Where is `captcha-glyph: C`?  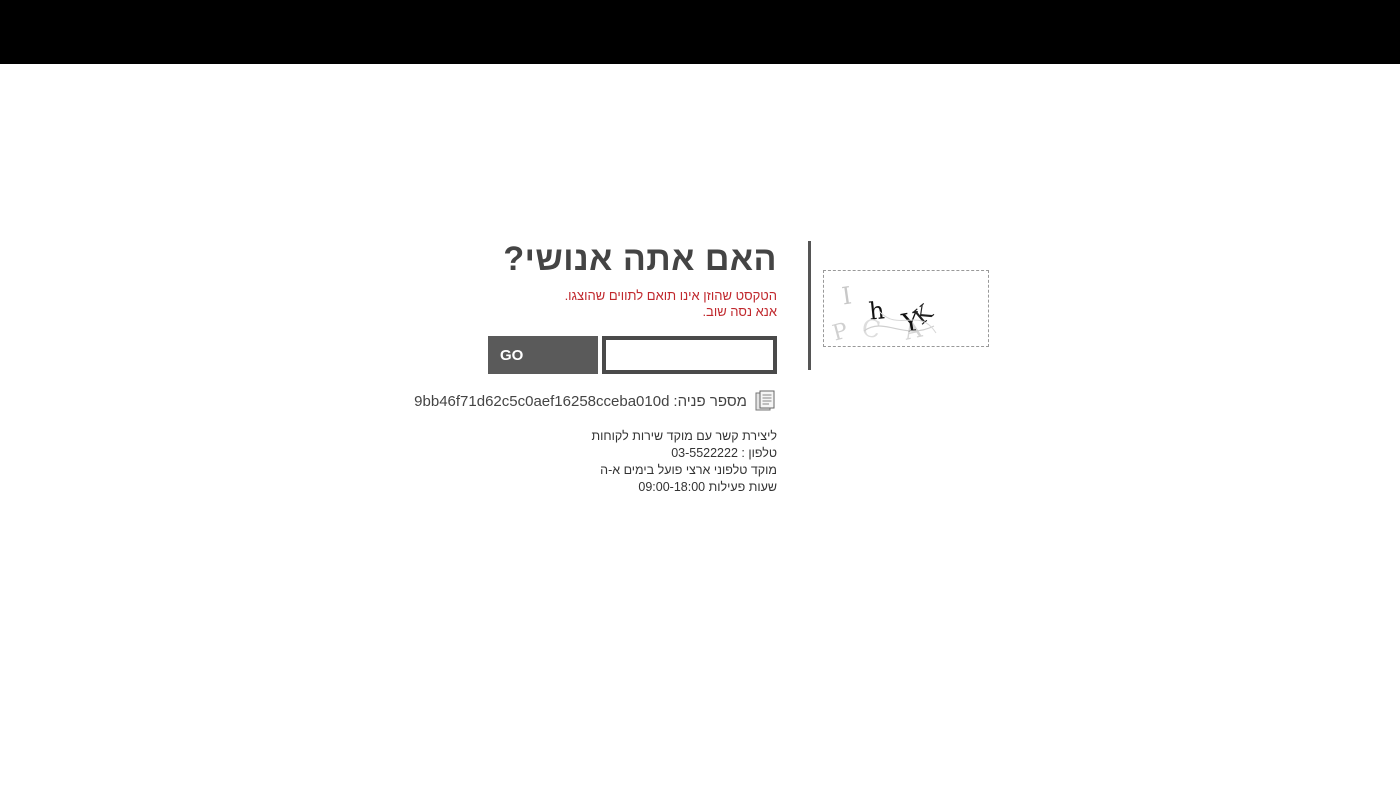
captcha-glyph: C is located at coordinates (871, 328).